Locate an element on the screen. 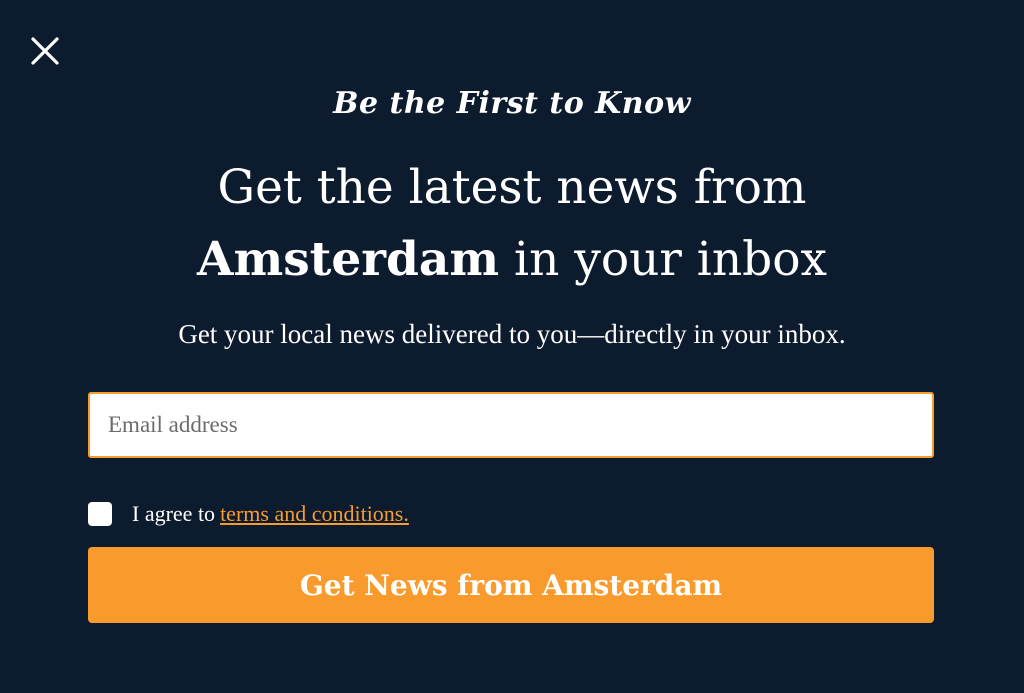 This screenshot has width=1024, height=693. close-icon is located at coordinates (45, 51).